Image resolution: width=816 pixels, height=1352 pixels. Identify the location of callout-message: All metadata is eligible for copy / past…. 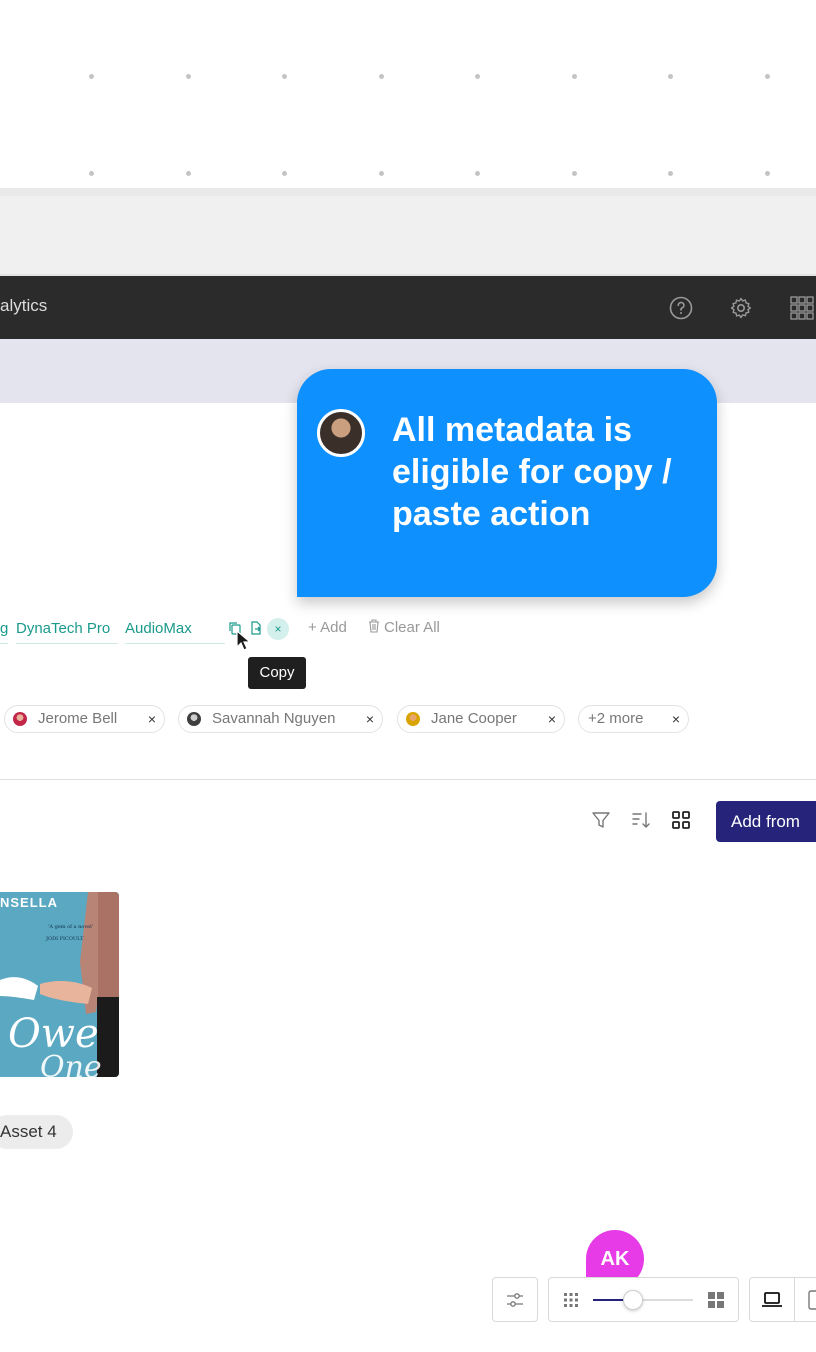
(532, 472).